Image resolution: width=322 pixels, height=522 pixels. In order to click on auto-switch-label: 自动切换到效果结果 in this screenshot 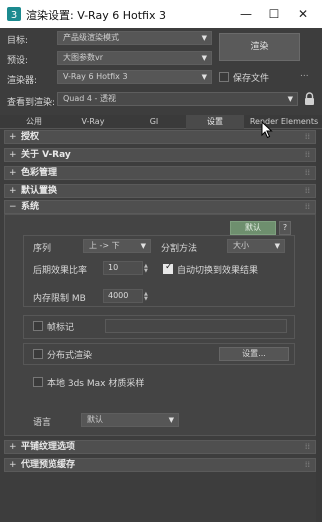, I will do `click(218, 271)`.